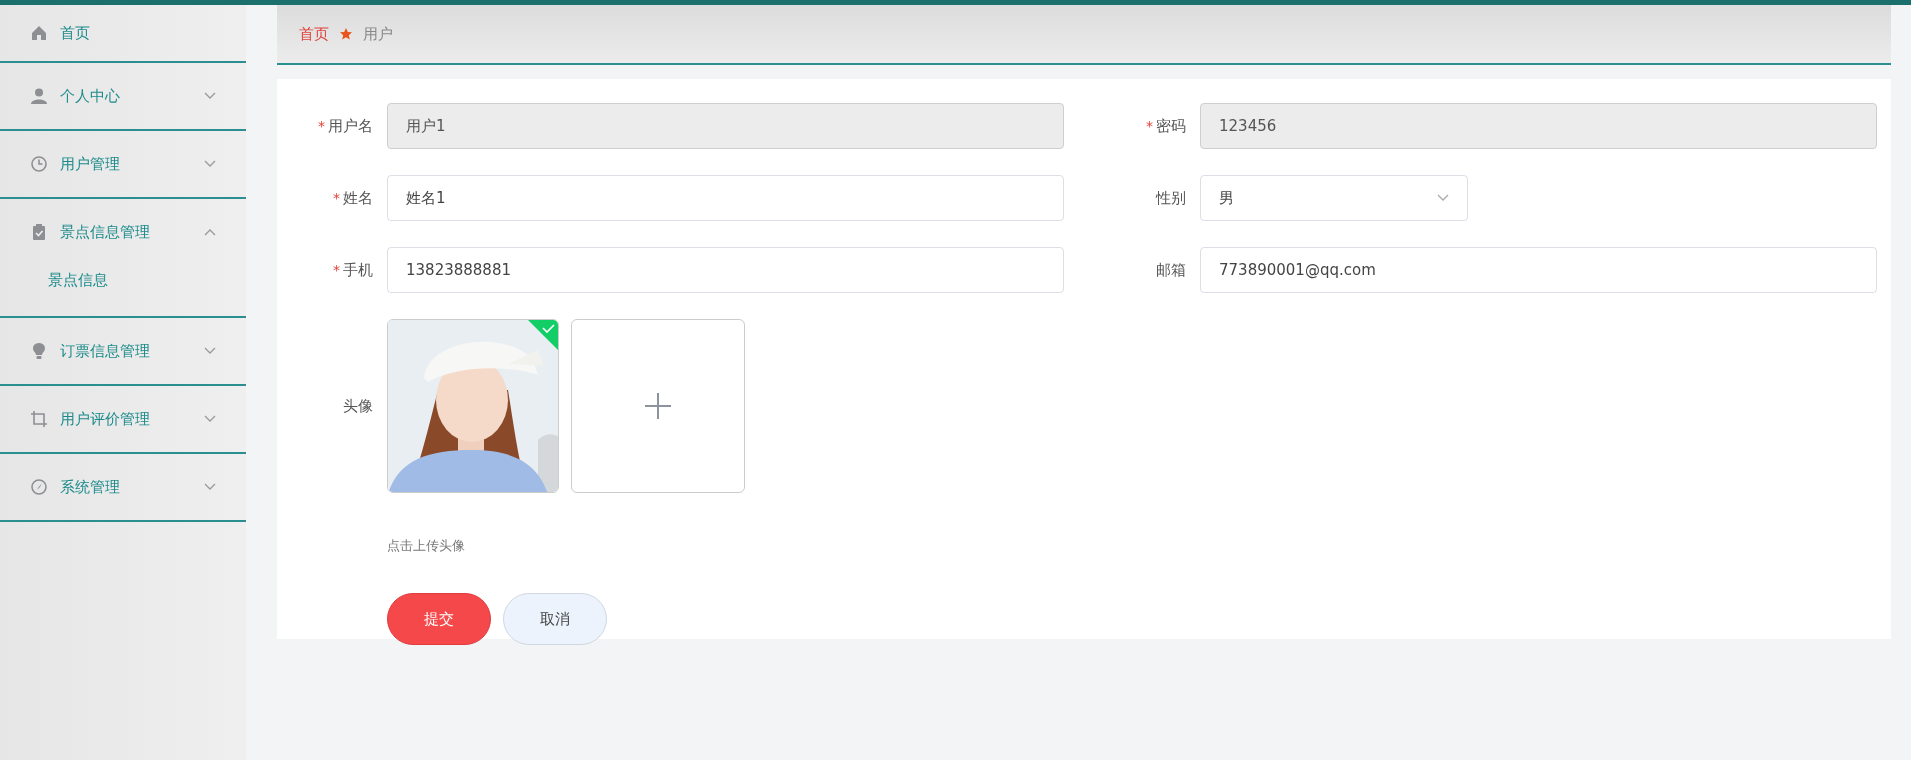 The height and width of the screenshot is (760, 1911). What do you see at coordinates (126, 487) in the screenshot?
I see `sidebar-item: 系统管理` at bounding box center [126, 487].